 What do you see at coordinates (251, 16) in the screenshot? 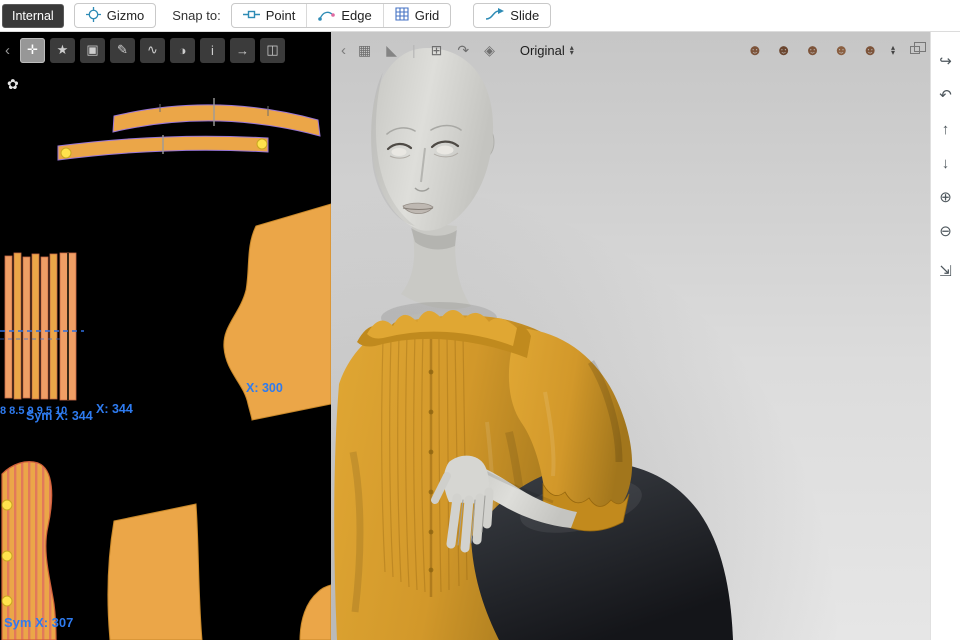
I see `point-snap-icon` at bounding box center [251, 16].